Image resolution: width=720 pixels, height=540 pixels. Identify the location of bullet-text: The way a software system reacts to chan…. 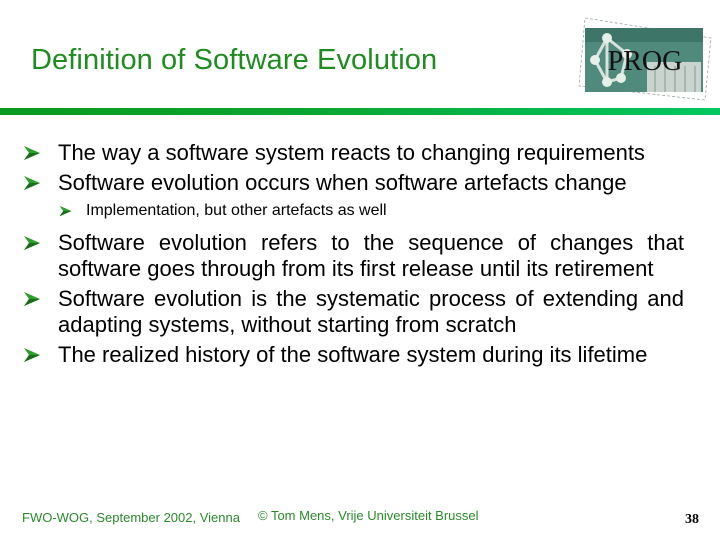
(351, 152).